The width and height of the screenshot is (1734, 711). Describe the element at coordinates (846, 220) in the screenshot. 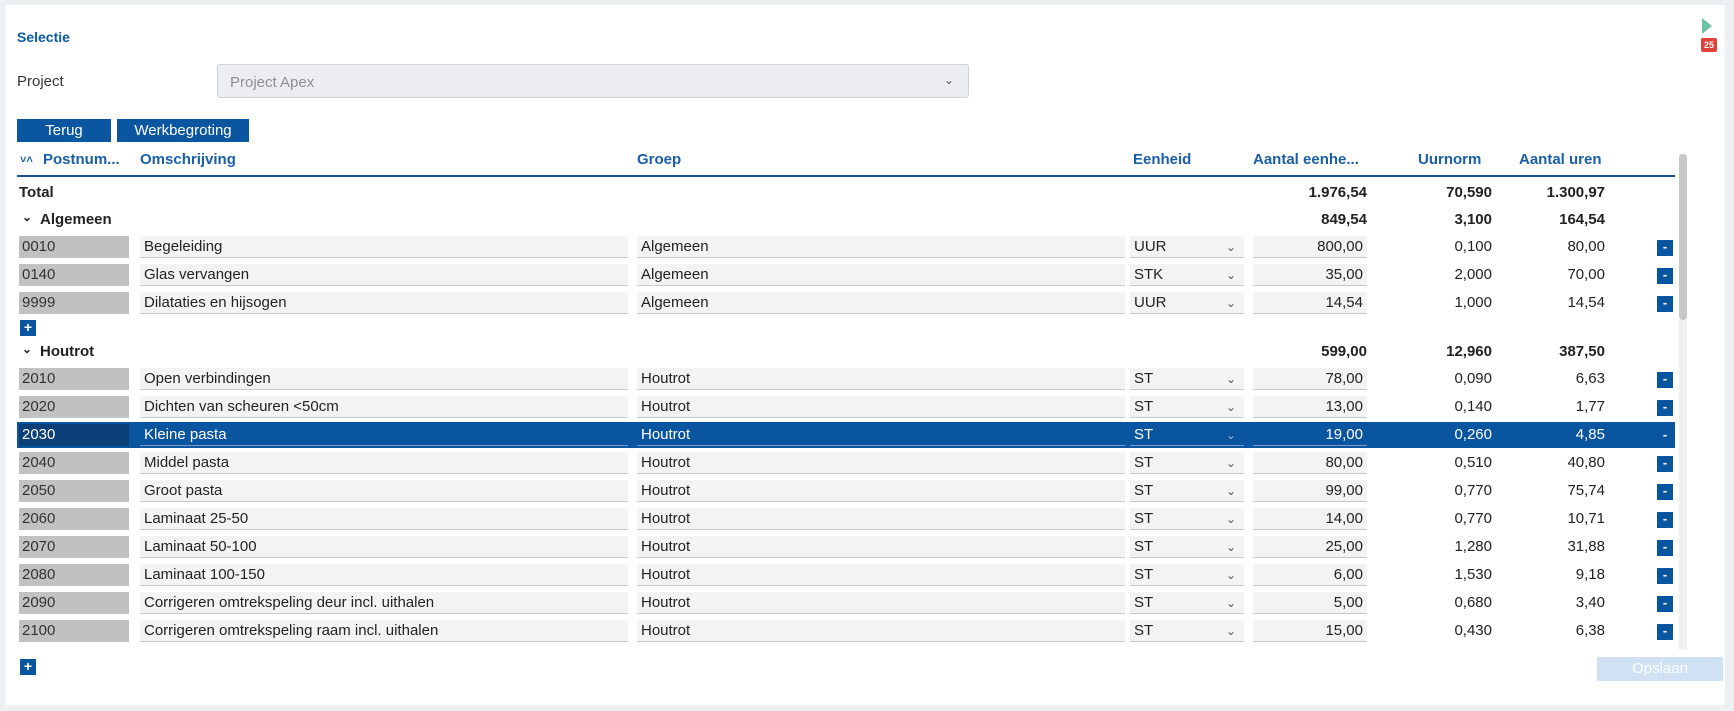

I see `group-header-algemeen: ⌄ Algemeen 849,54 3,100 164,54` at that location.